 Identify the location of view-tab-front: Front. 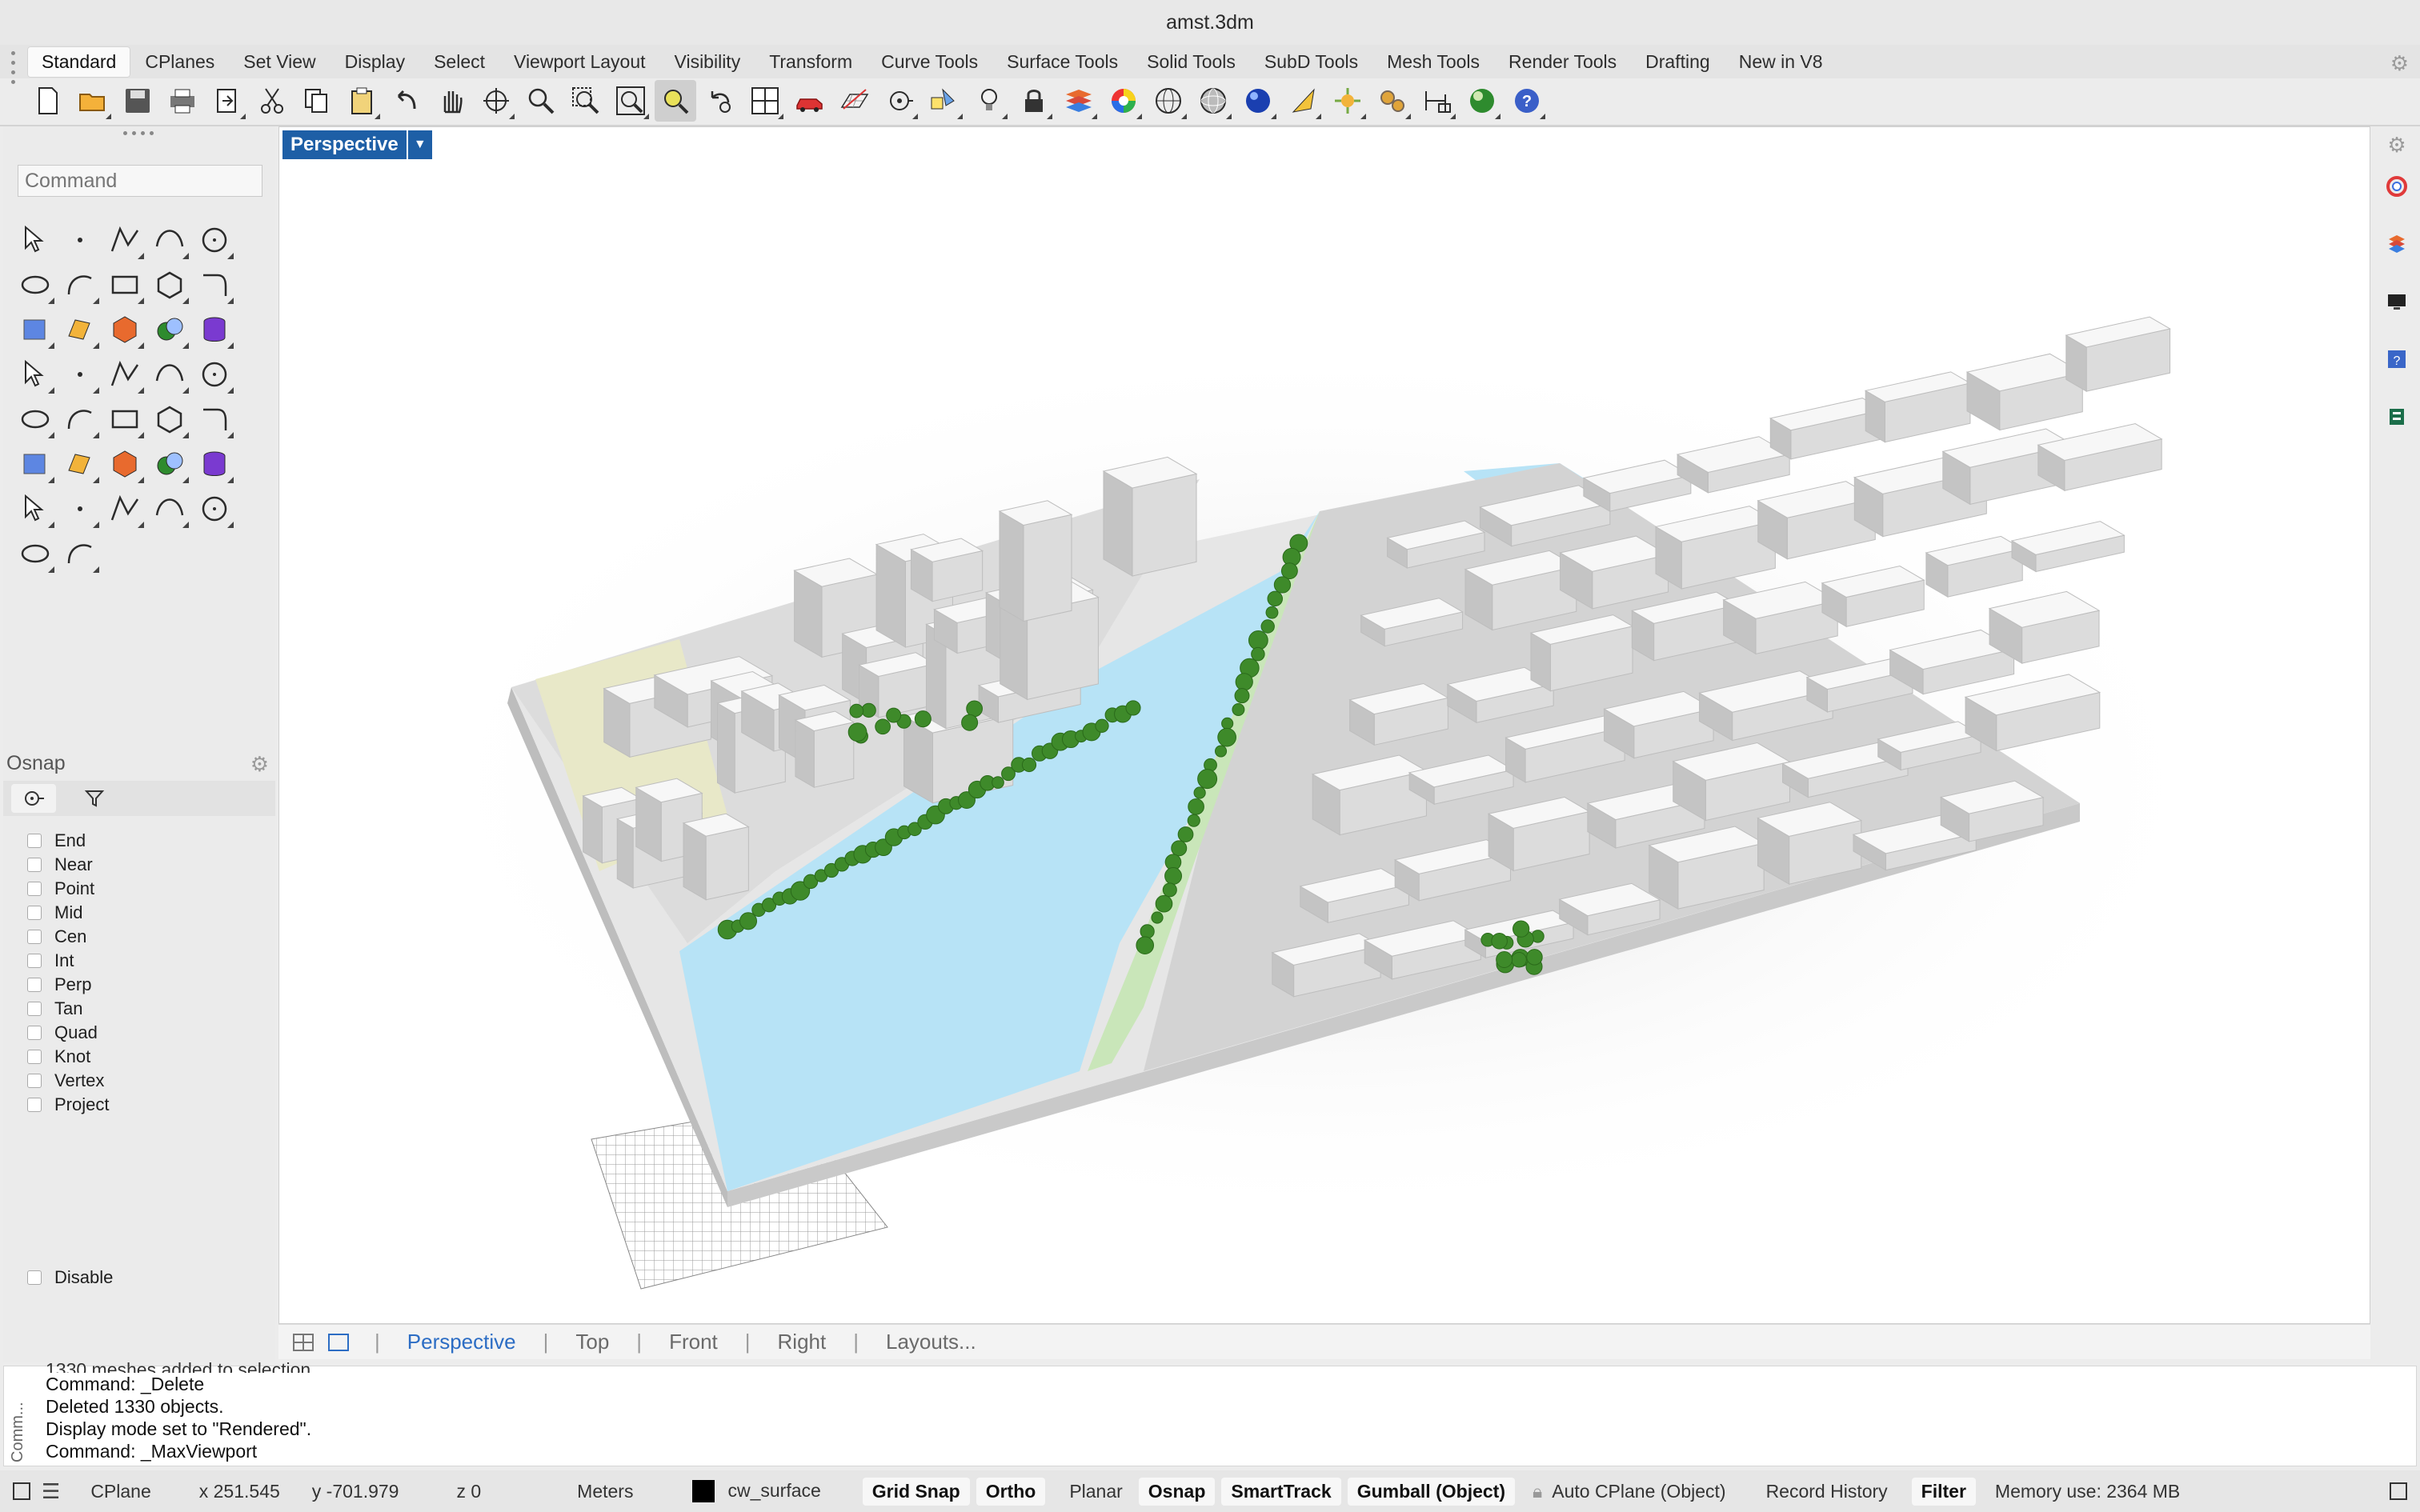
(693, 1342).